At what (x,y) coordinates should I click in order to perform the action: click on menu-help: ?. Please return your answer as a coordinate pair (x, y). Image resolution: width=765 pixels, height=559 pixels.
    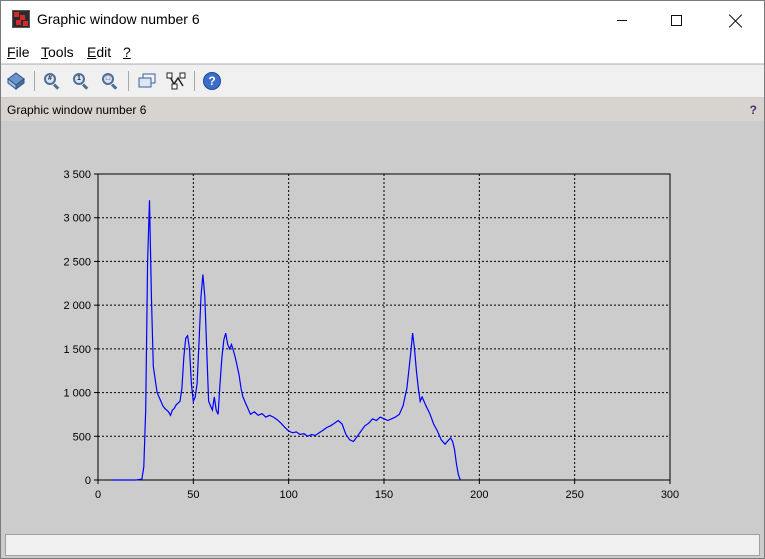
    Looking at the image, I should click on (127, 52).